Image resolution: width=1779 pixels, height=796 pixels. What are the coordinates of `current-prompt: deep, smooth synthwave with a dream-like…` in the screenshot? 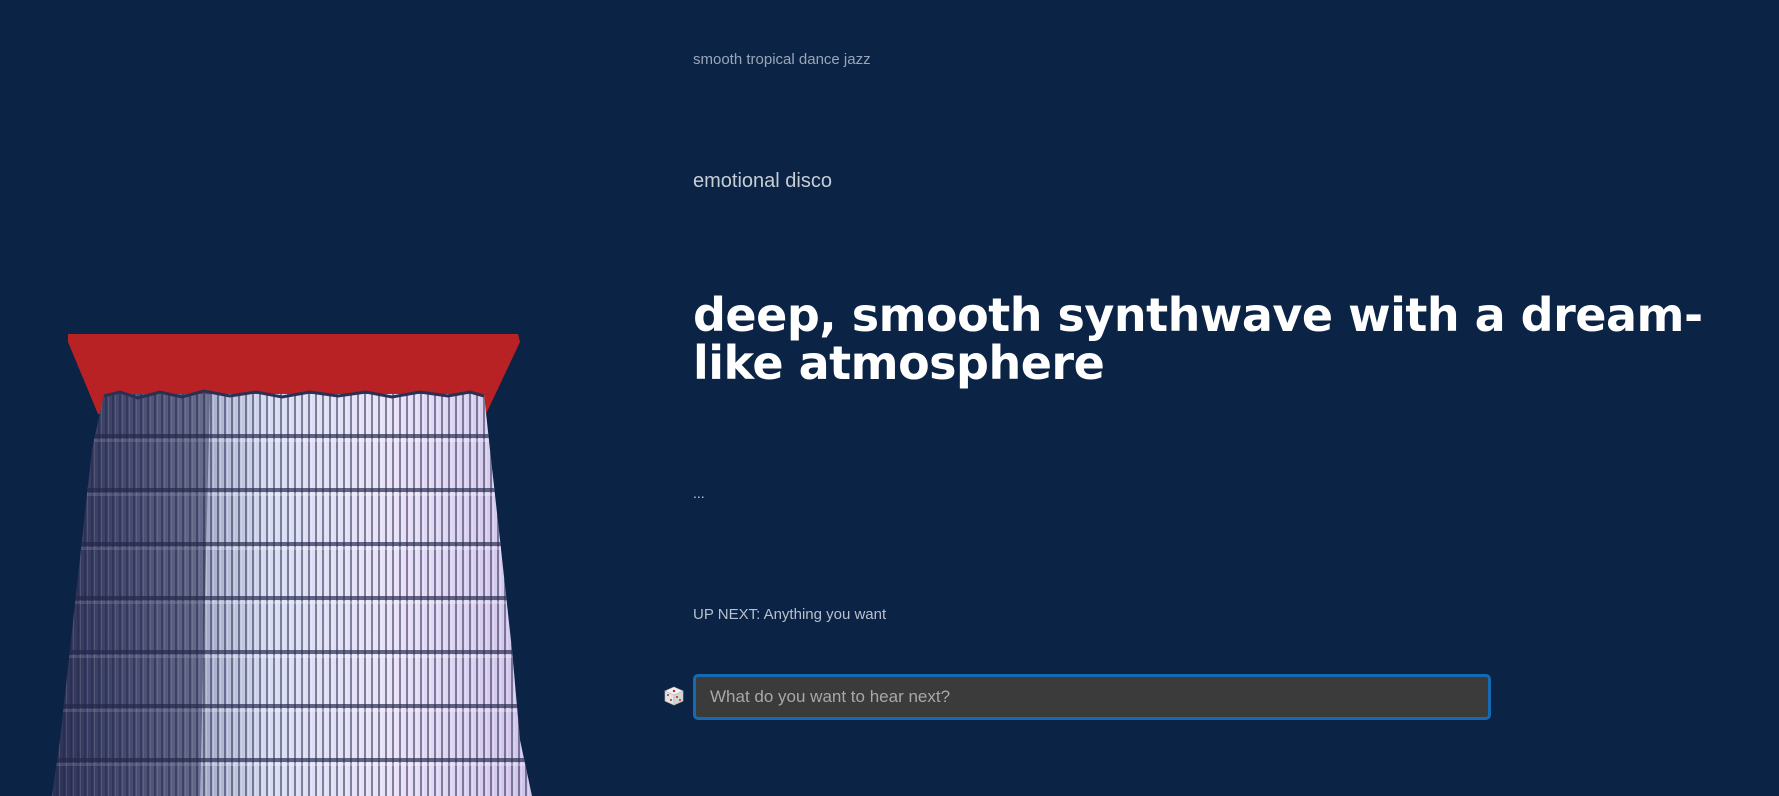 It's located at (1198, 339).